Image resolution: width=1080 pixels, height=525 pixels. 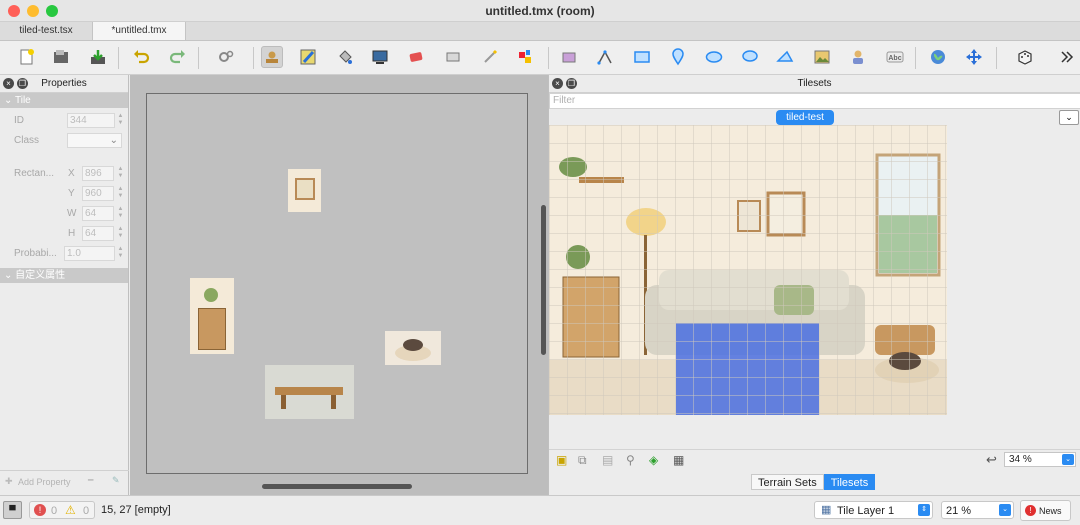 What do you see at coordinates (91, 120) in the screenshot?
I see `id-value: 344` at bounding box center [91, 120].